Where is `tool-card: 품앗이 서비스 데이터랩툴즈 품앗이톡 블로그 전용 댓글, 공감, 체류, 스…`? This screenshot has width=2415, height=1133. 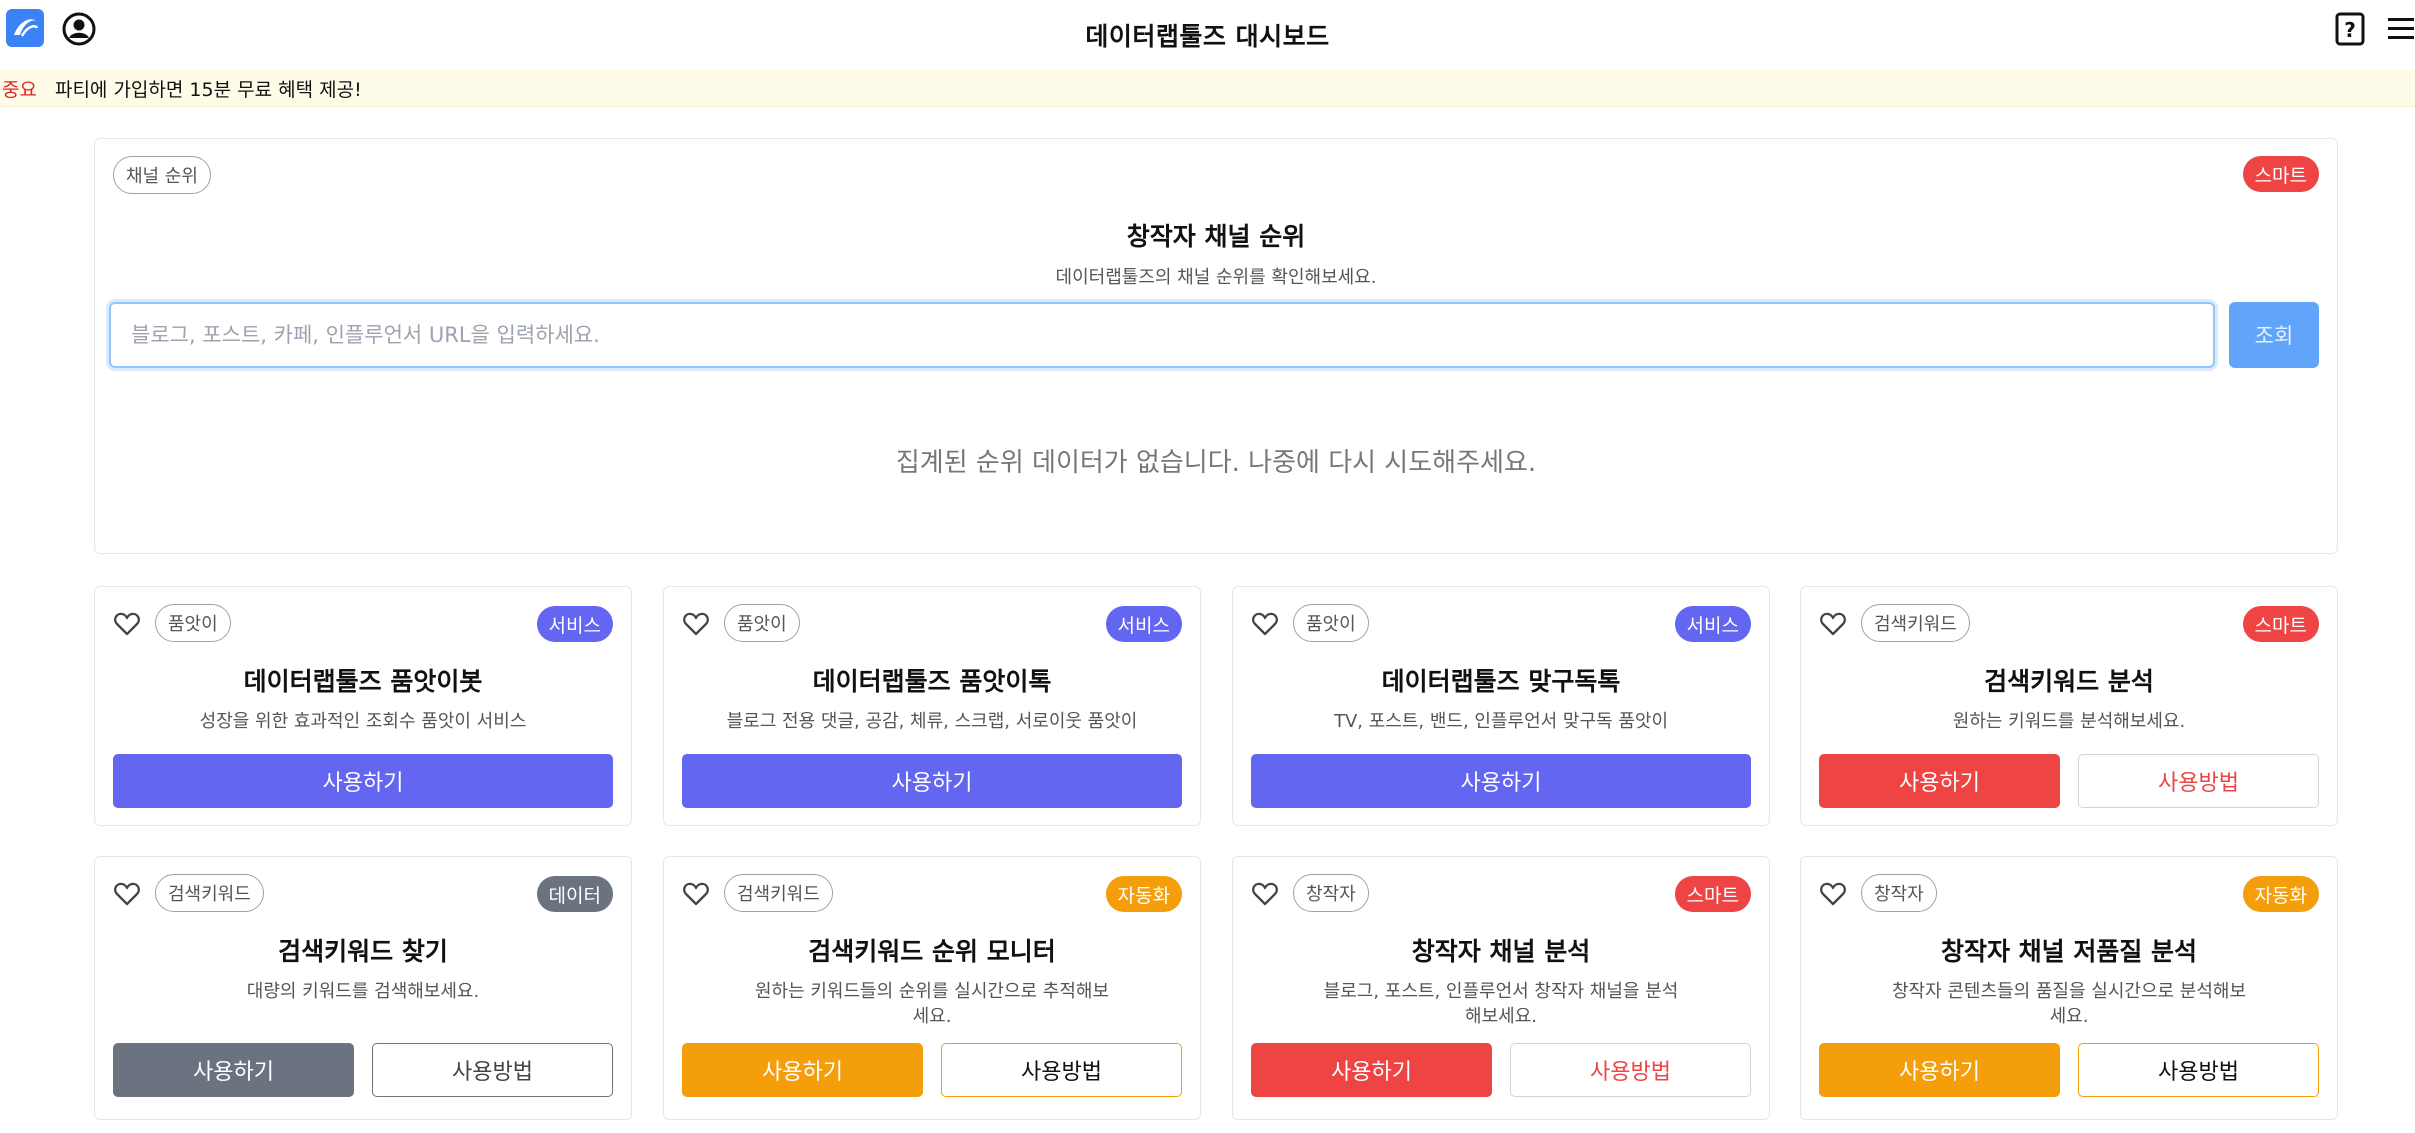
tool-card: 품앗이 서비스 데이터랩툴즈 품앗이톡 블로그 전용 댓글, 공감, 체류, 스… is located at coordinates (932, 706).